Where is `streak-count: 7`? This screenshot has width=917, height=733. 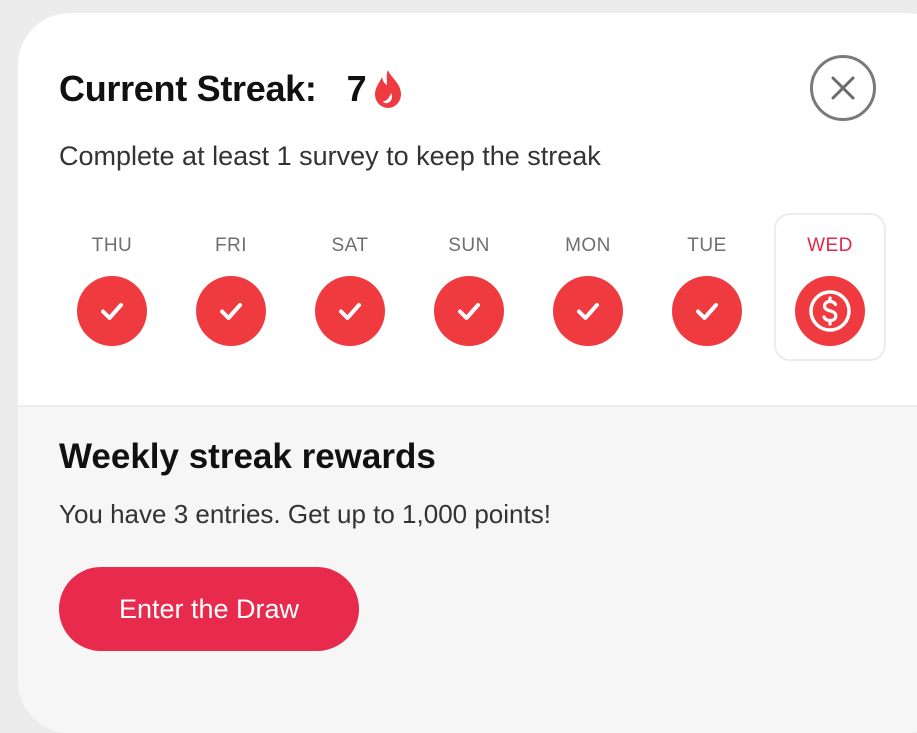
streak-count: 7 is located at coordinates (356, 88).